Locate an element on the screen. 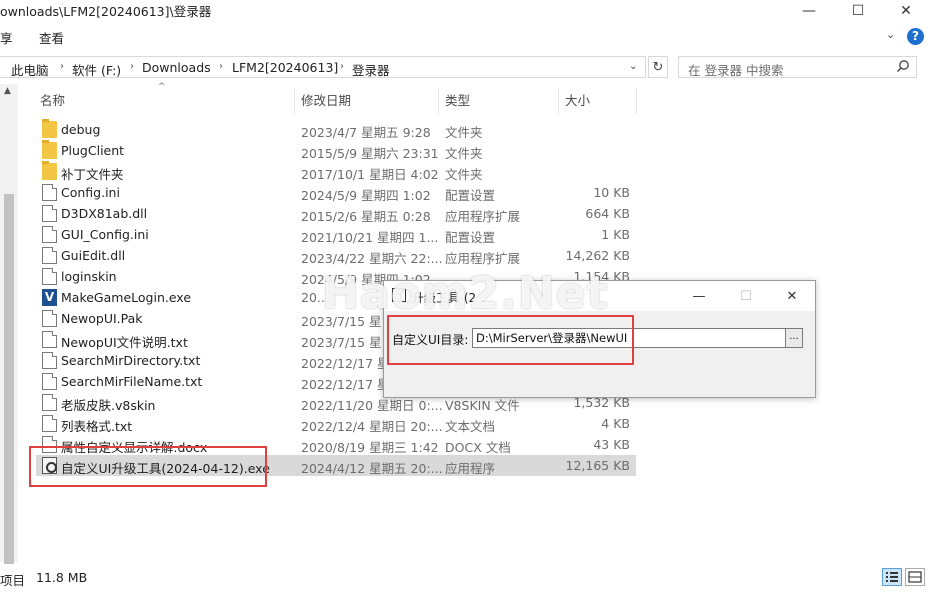 The image size is (929, 592). dialog-close-button: ✕ is located at coordinates (792, 296).